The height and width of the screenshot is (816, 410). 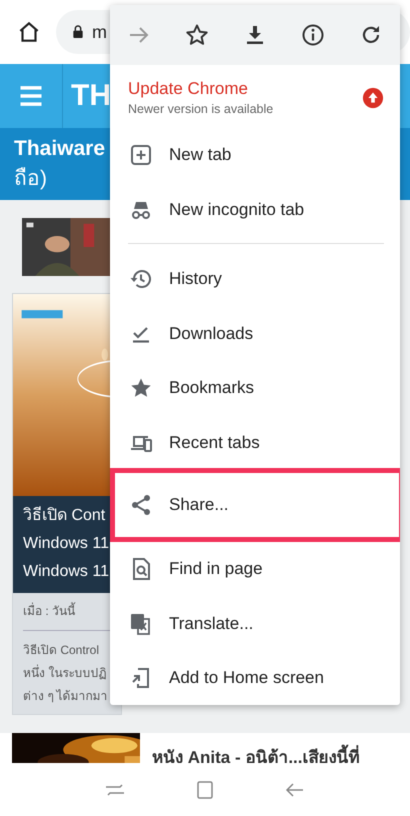 I want to click on article-title: ถือ), so click(x=30, y=179).